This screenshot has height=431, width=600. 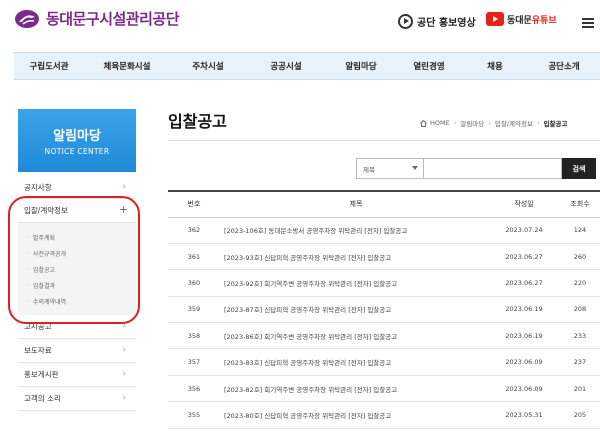 What do you see at coordinates (354, 362) in the screenshot?
I see `cell-title-link: [2023-83호] 신답피혁 공영주차장 위탁관리 [전자] 입찰공고` at bounding box center [354, 362].